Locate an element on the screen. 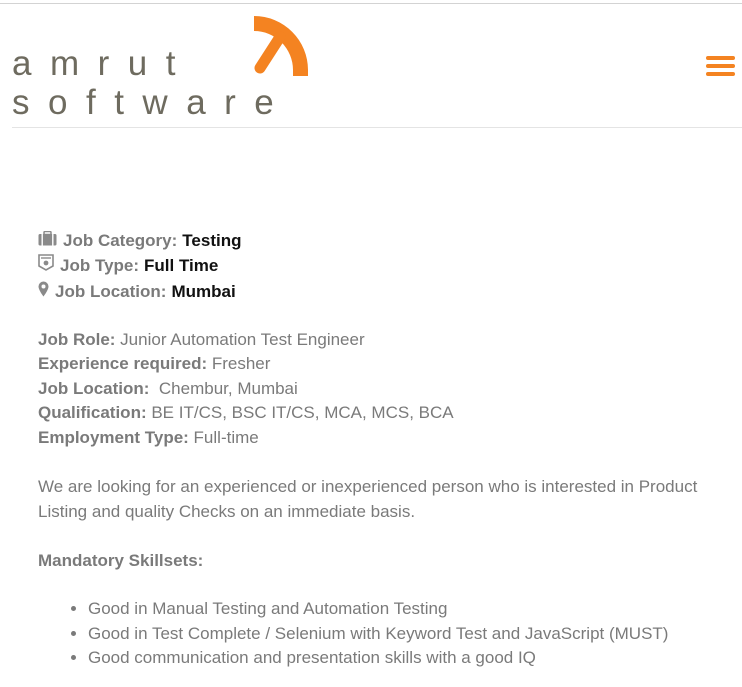  job-type-line: Job Type: Full Time is located at coordinates (383, 265).